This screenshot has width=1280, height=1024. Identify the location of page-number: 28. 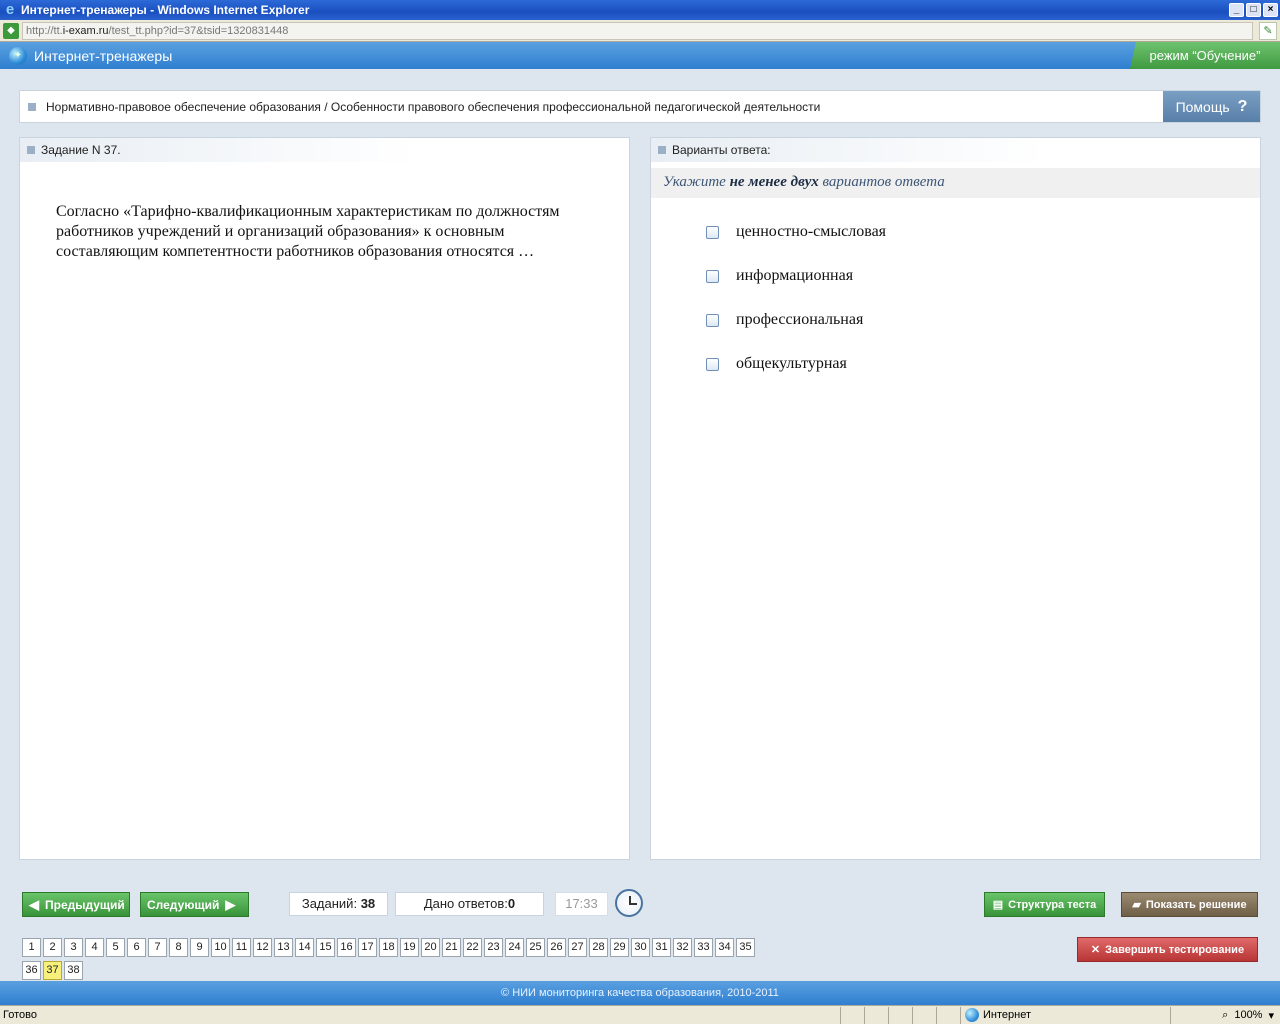
(598, 947).